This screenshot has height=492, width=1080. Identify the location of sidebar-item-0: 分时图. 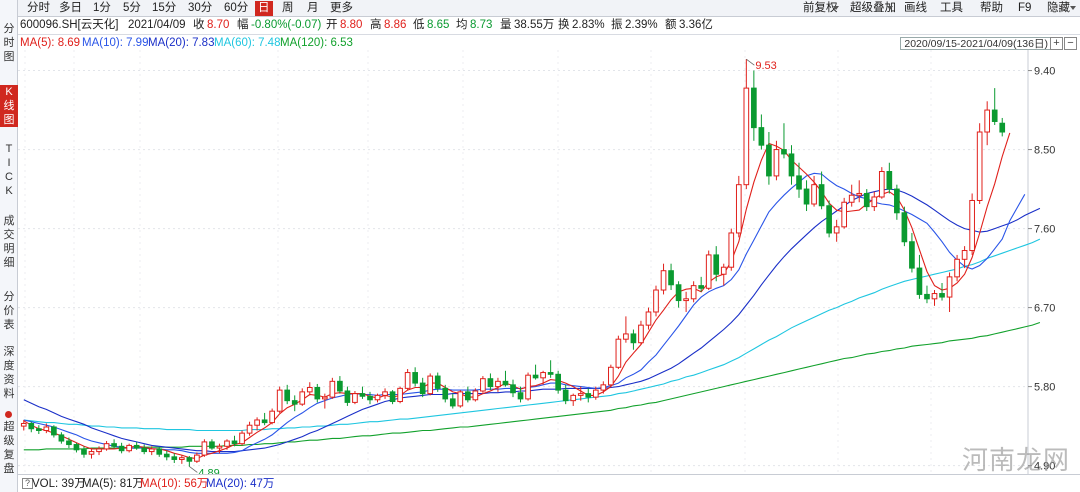
(9, 43).